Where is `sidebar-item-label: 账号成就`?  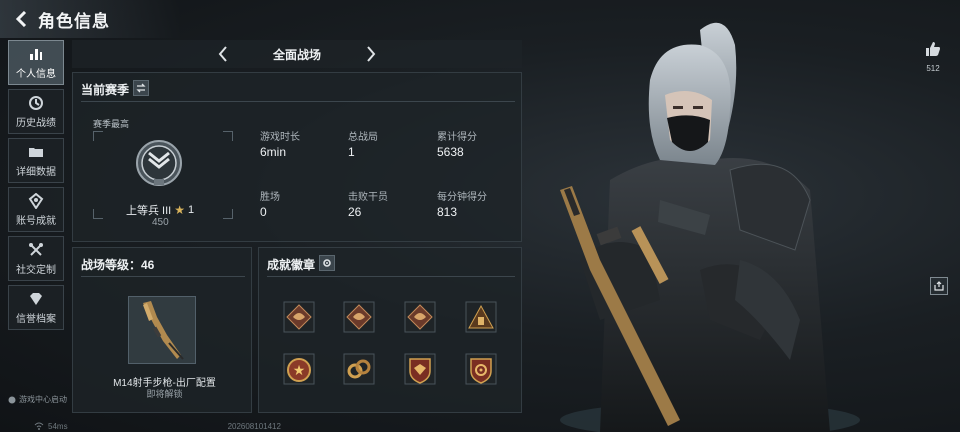 sidebar-item-label: 账号成就 is located at coordinates (36, 221).